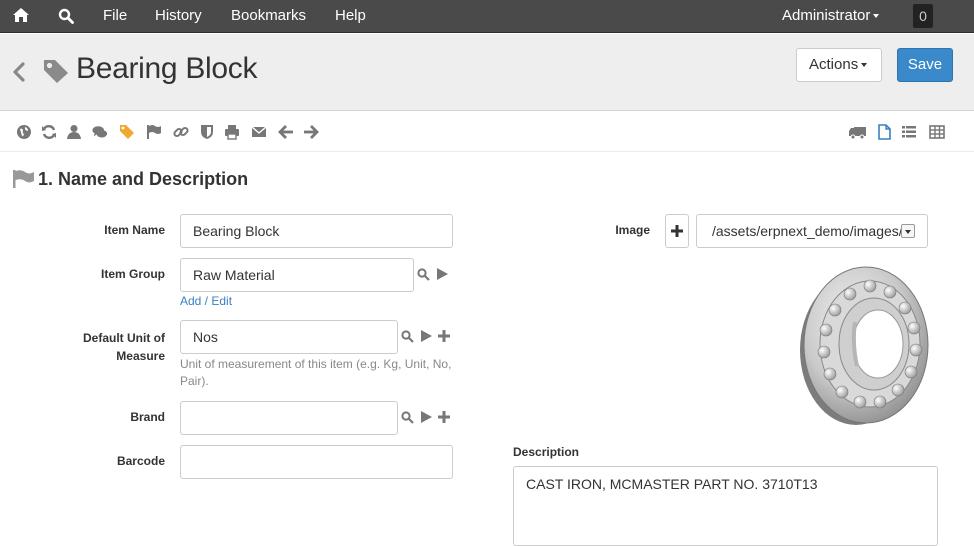 The width and height of the screenshot is (974, 546). I want to click on barcode-input, so click(316, 462).